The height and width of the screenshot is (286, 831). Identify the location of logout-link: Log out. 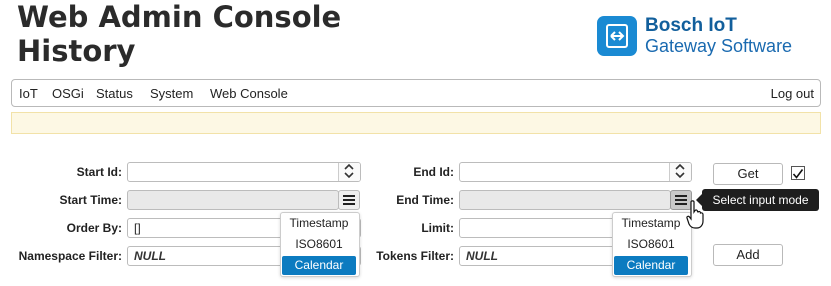
(792, 93).